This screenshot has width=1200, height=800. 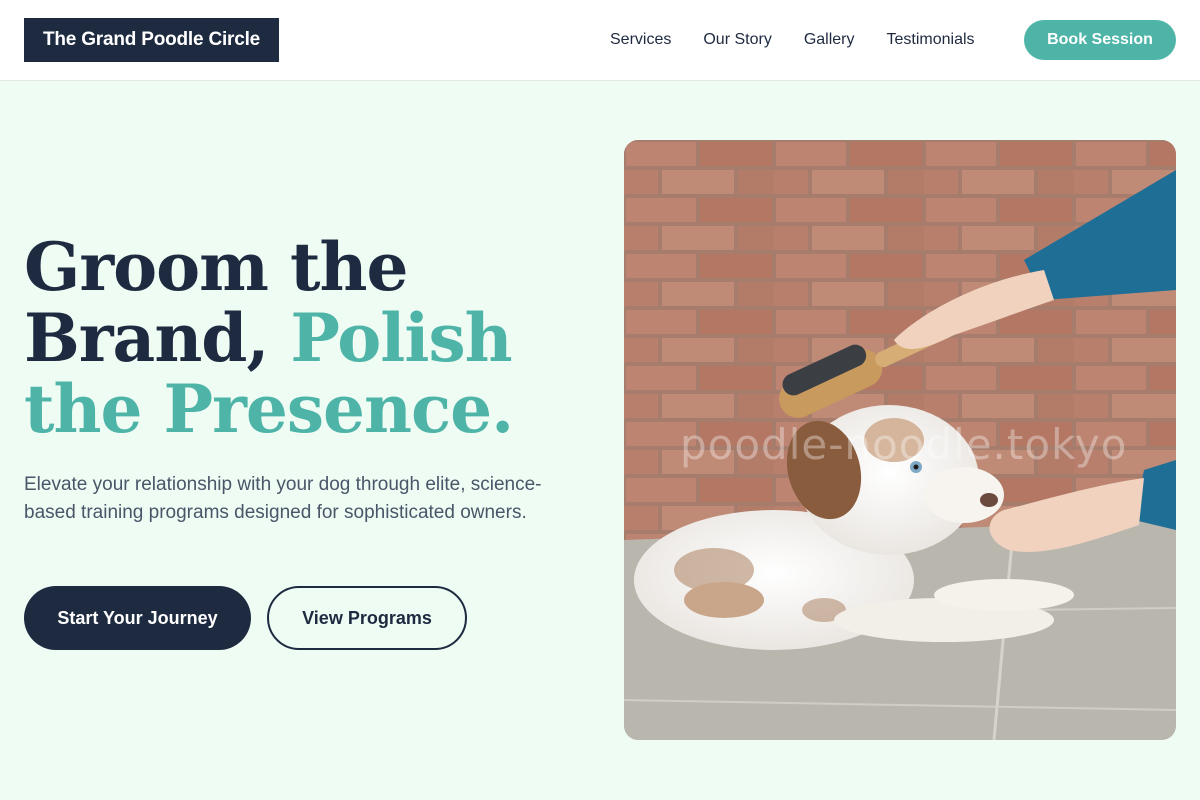 I want to click on hero-title: Groom the Brand, Polish the Presence., so click(x=304, y=338).